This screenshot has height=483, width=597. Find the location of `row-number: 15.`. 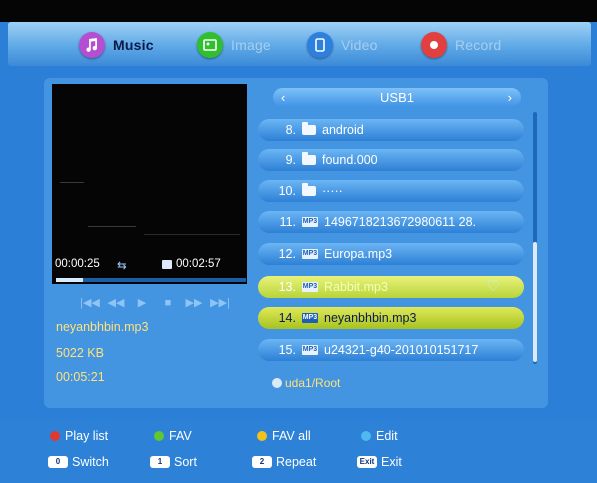

row-number: 15. is located at coordinates (287, 350).